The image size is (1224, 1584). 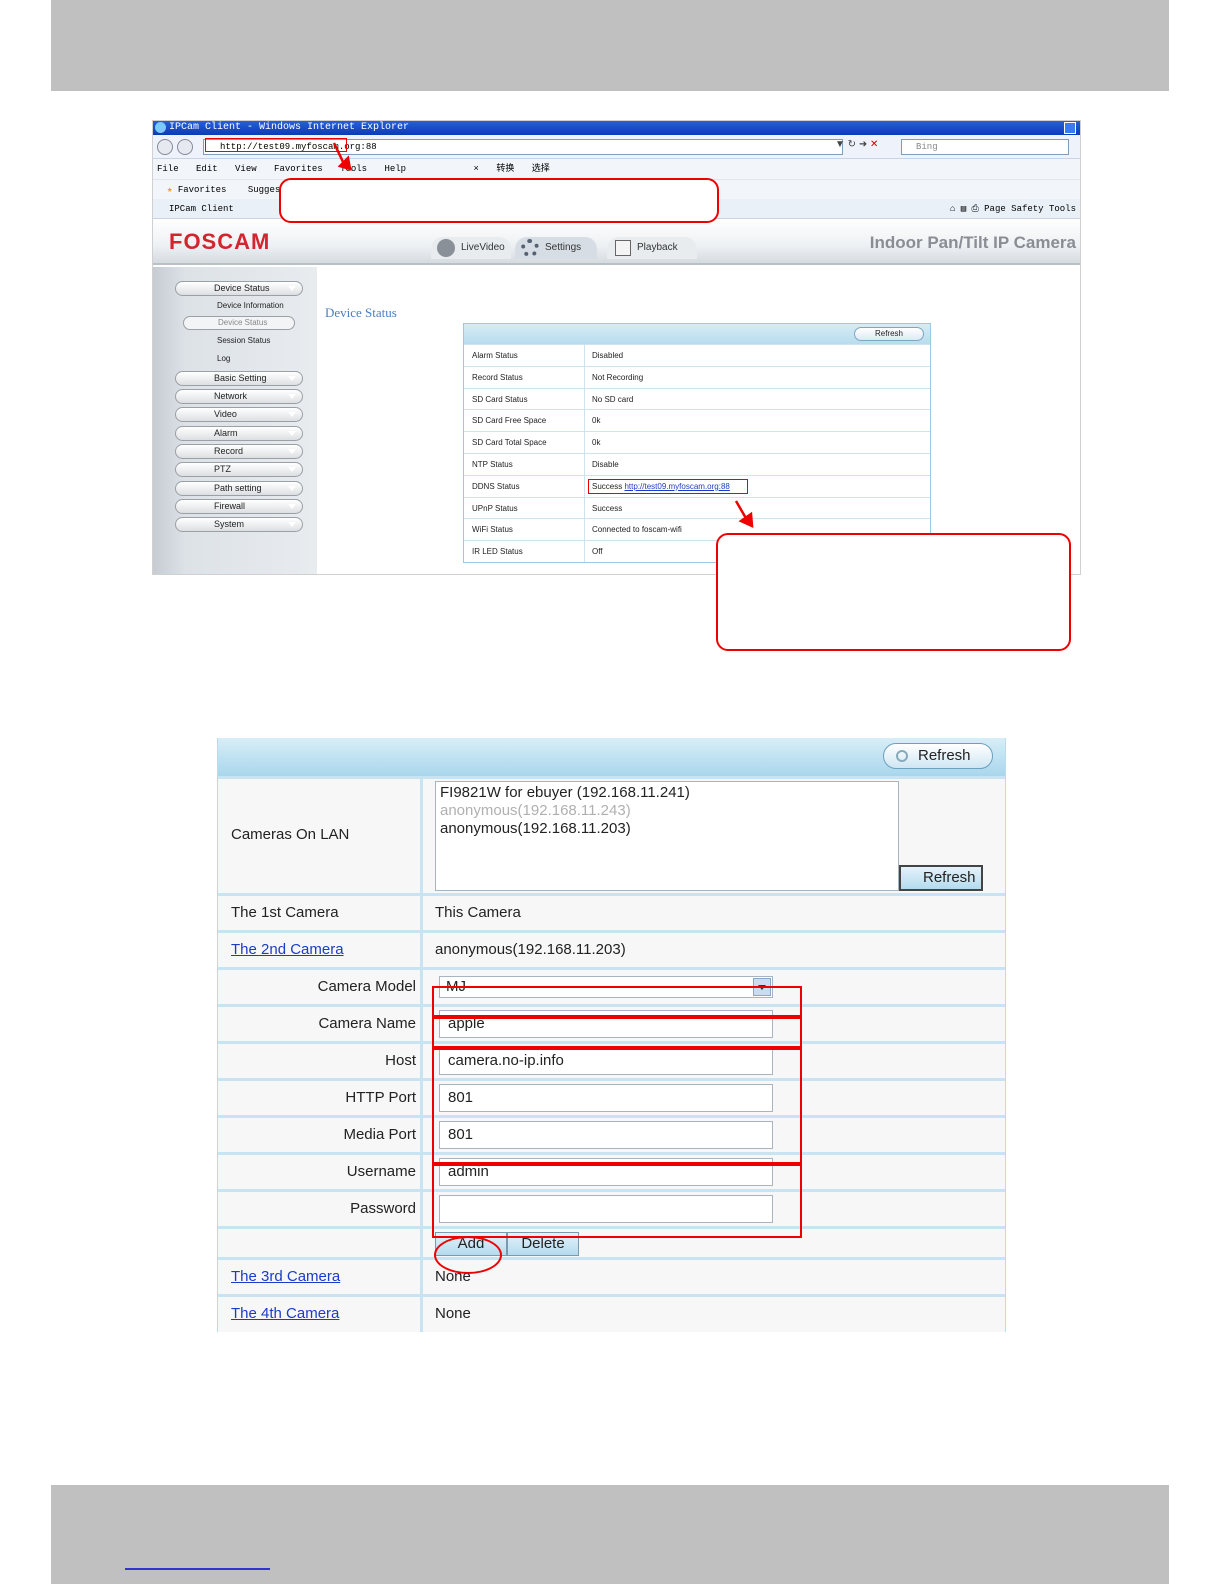 I want to click on host-label: Host, so click(x=320, y=1061).